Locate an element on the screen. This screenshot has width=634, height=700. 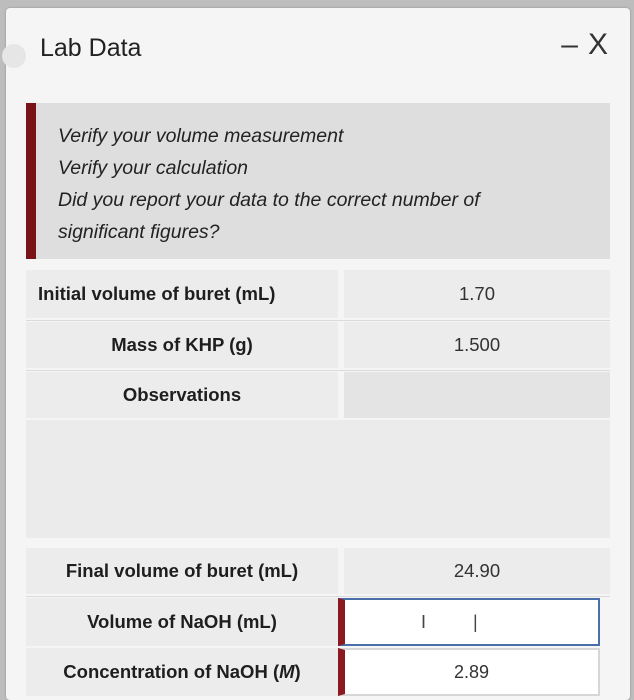
panel-title: Lab Data is located at coordinates (91, 48).